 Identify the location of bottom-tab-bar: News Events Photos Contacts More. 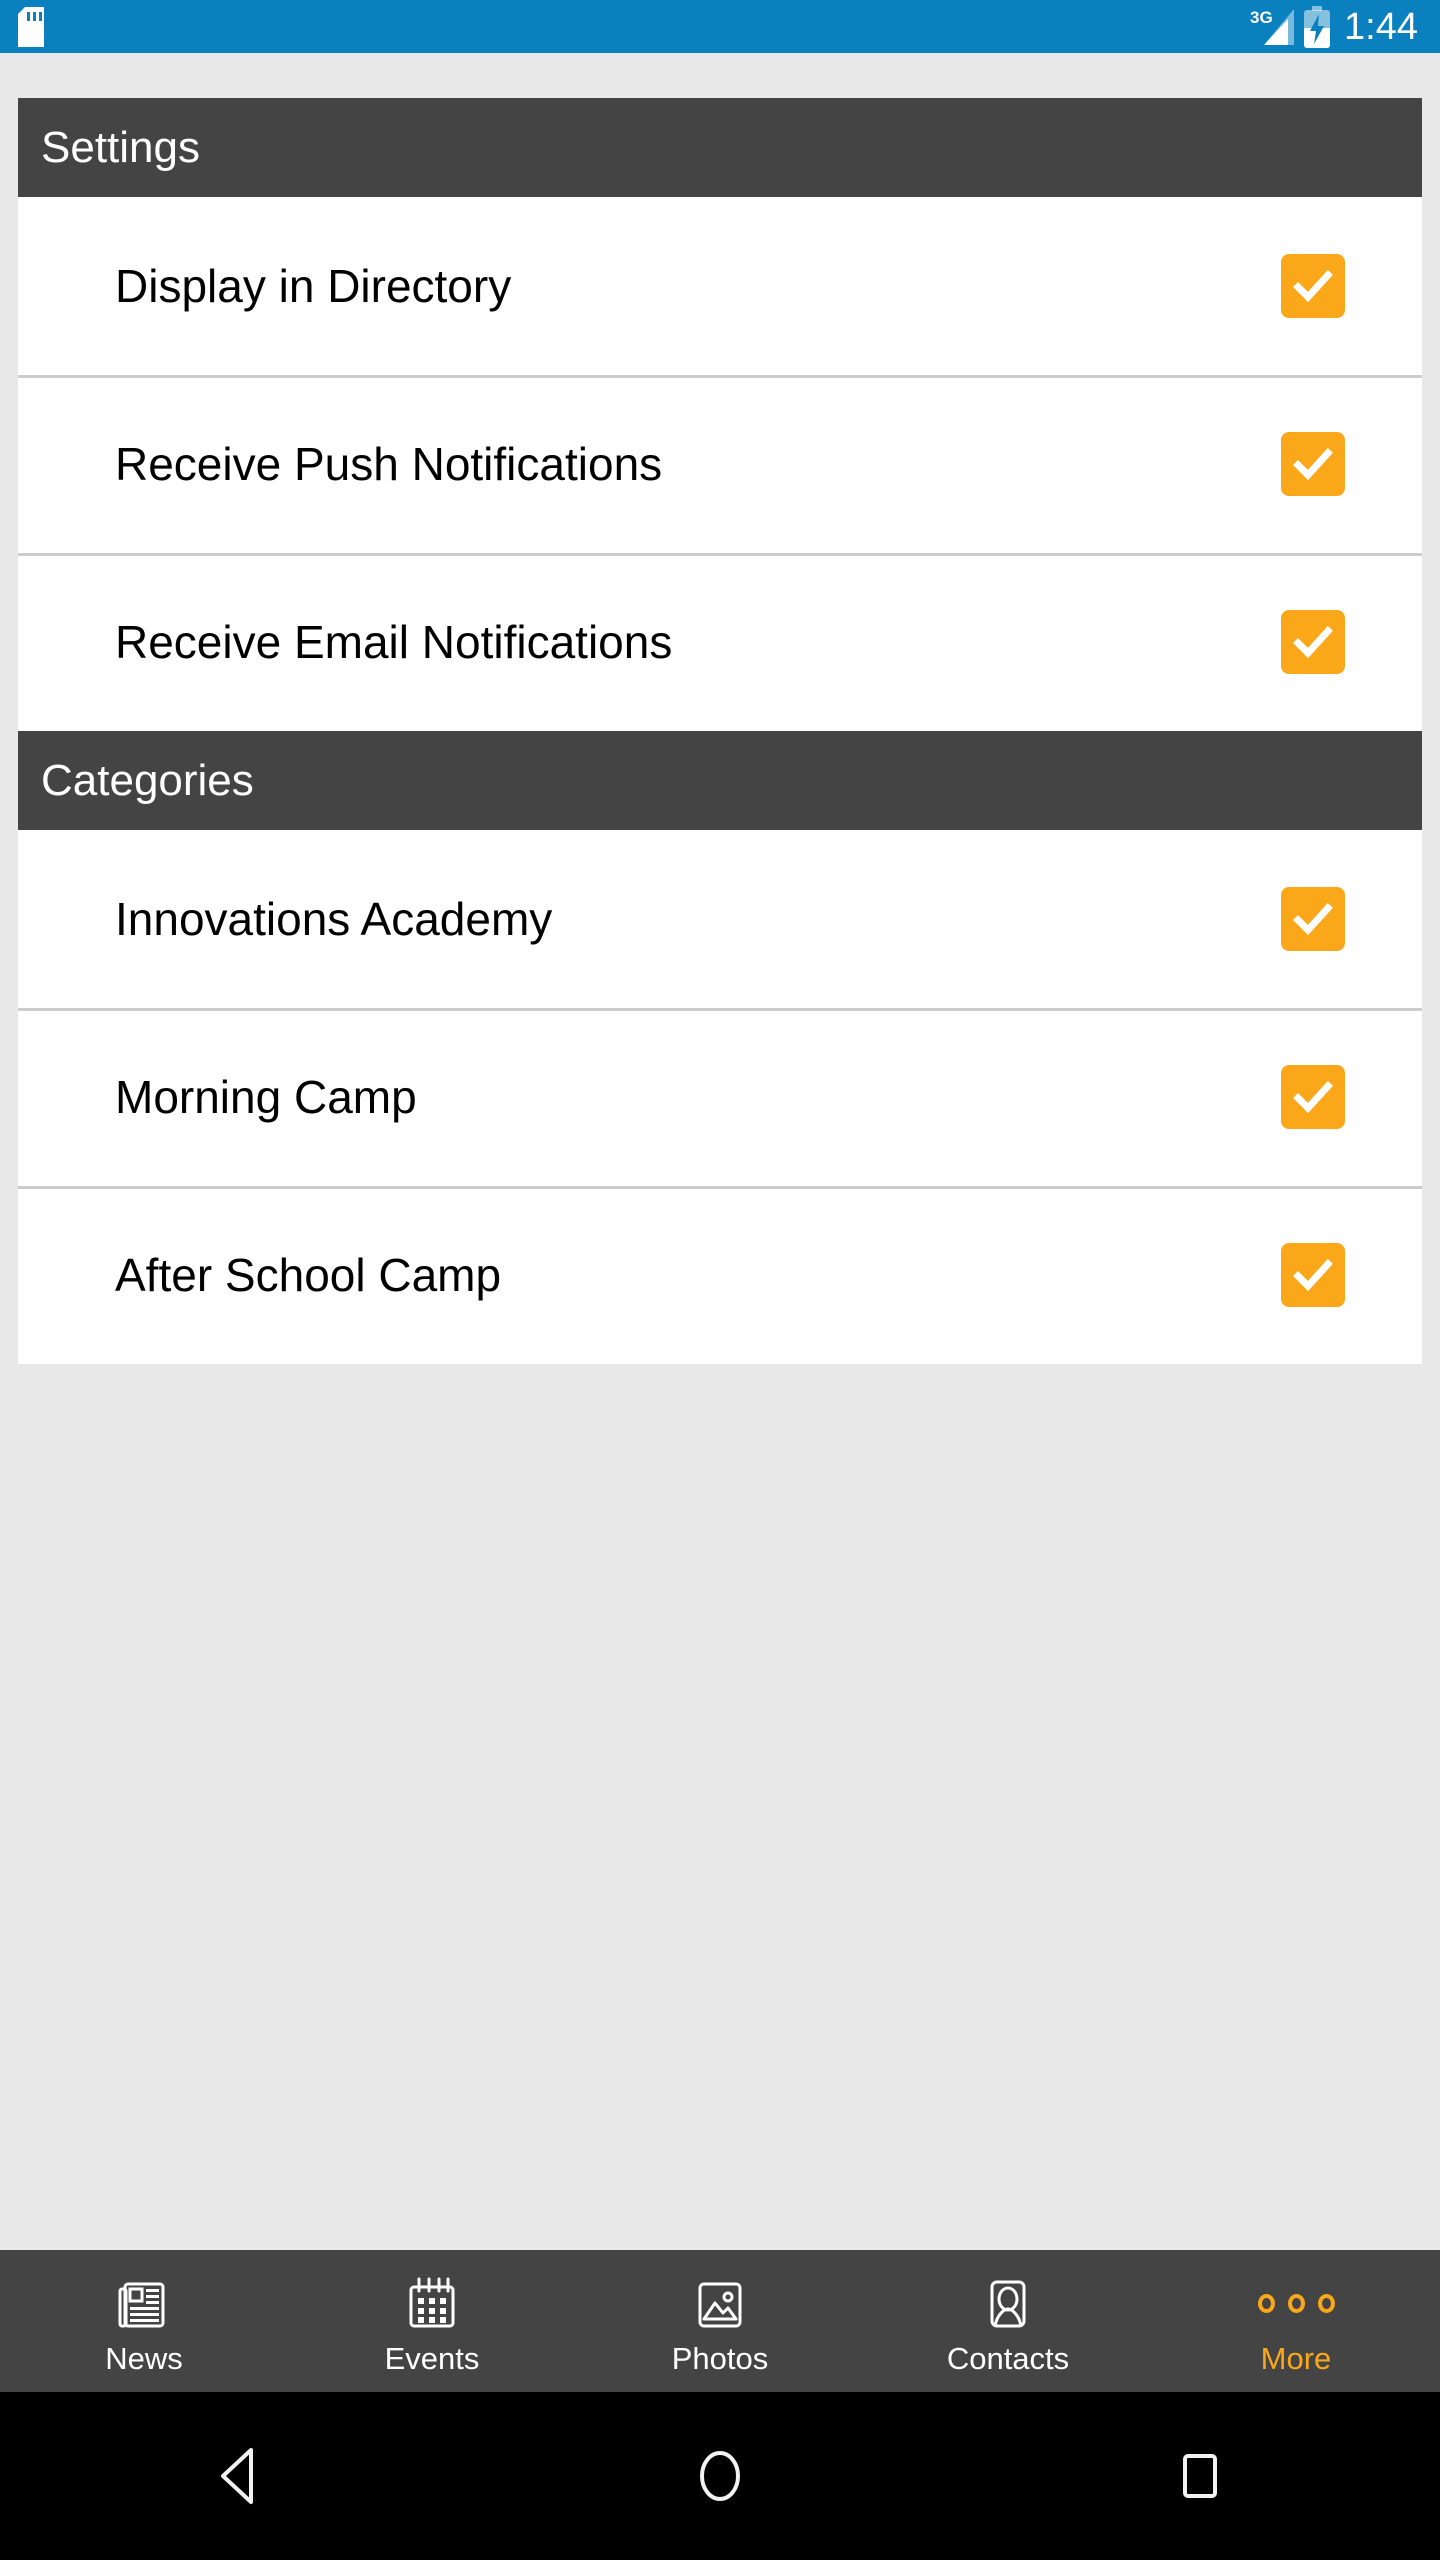
(720, 2321).